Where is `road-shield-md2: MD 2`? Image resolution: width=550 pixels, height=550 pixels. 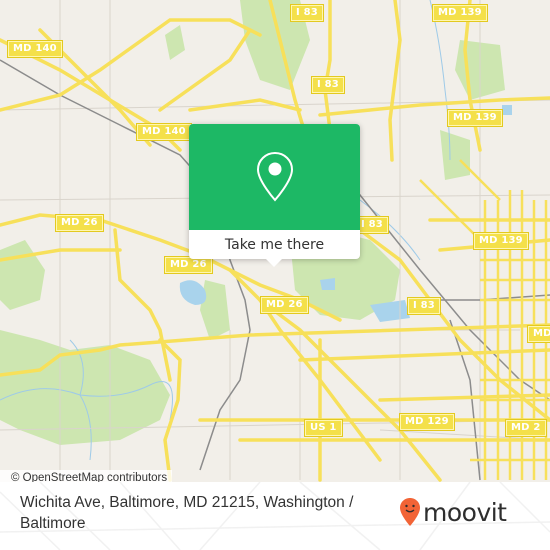 road-shield-md2: MD 2 is located at coordinates (526, 428).